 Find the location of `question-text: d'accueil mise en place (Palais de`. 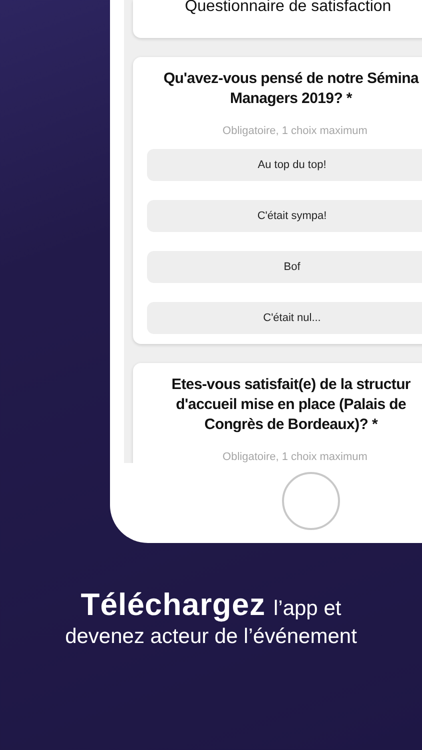

question-text: d'accueil mise en place (Palais de is located at coordinates (291, 405).